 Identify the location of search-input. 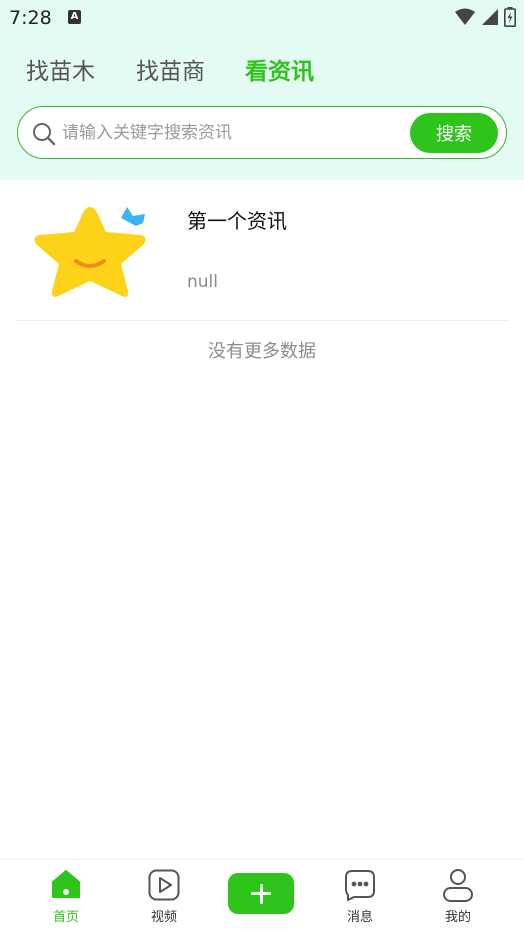
(232, 133).